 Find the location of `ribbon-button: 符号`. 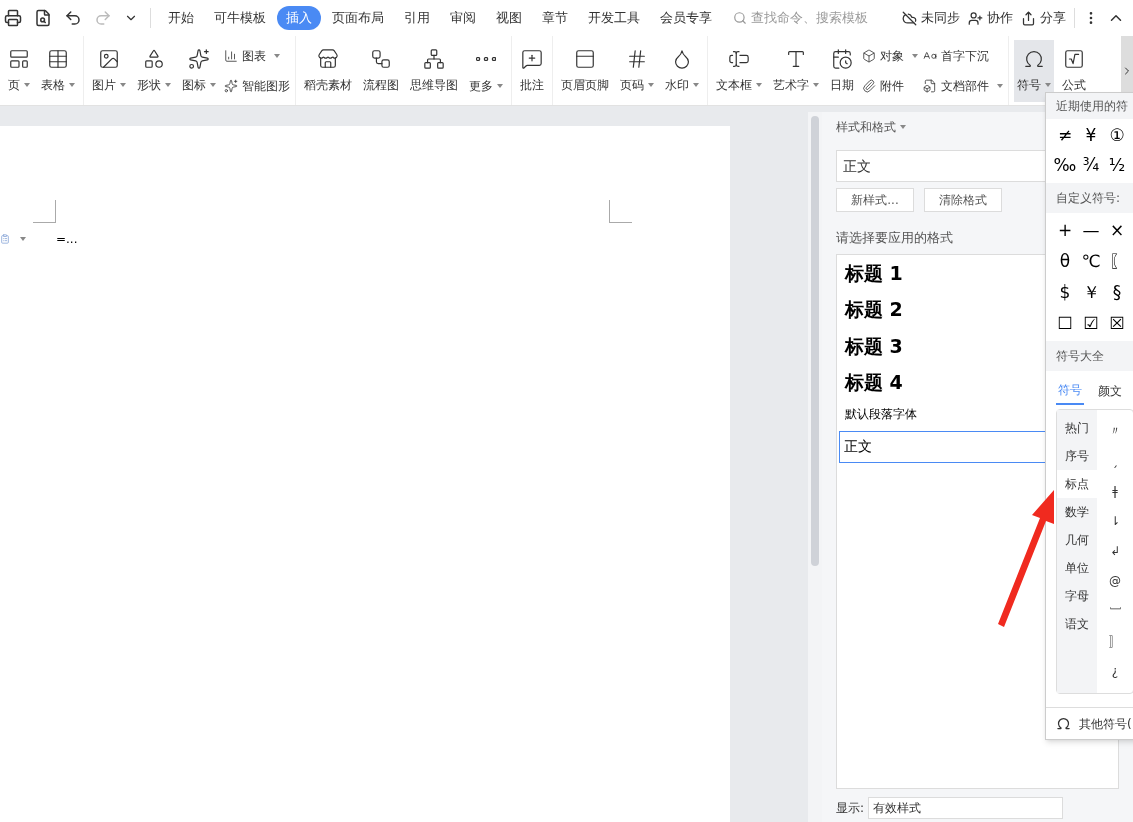

ribbon-button: 符号 is located at coordinates (1034, 70).